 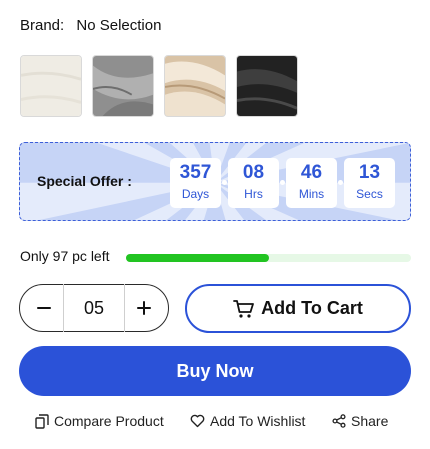 I want to click on buy-now-label: Buy Now, so click(x=215, y=370).